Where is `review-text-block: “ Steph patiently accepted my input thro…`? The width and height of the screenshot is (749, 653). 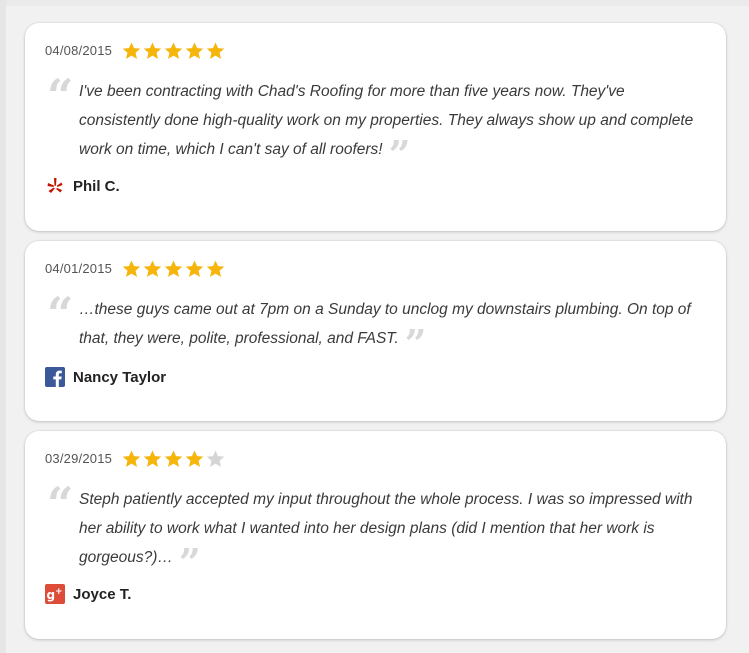
review-text-block: “ Steph patiently accepted my input thro… is located at coordinates (374, 531).